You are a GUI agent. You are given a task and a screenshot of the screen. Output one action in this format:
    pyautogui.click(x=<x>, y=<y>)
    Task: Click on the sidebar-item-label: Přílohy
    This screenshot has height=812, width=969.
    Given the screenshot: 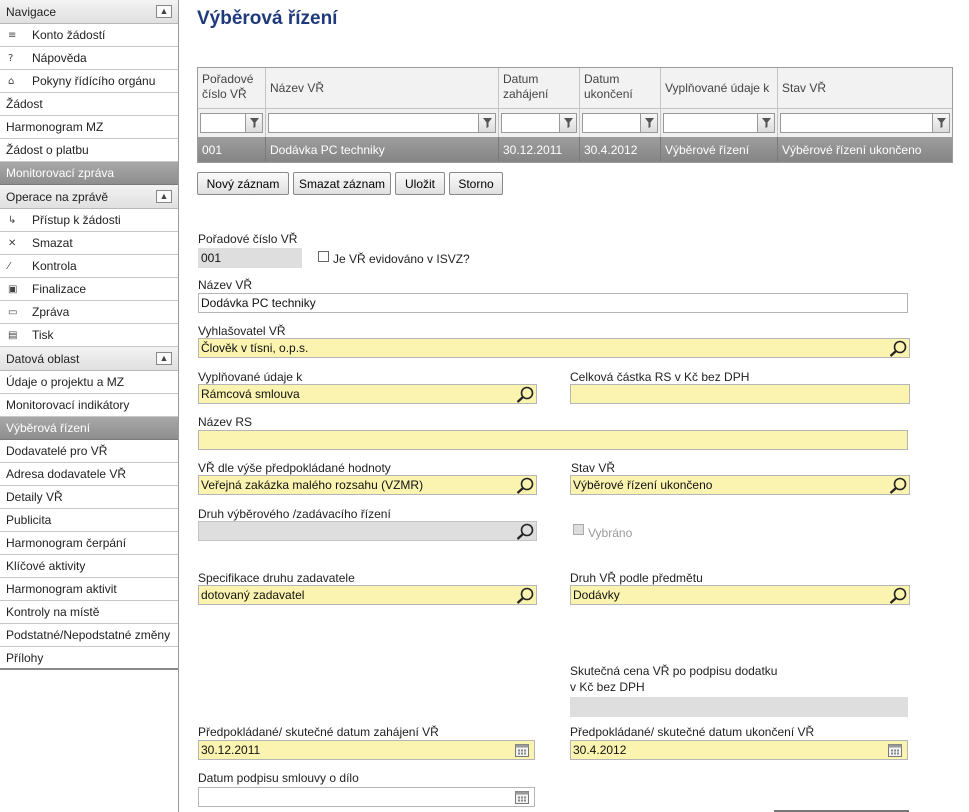 What is the action you would take?
    pyautogui.click(x=25, y=657)
    